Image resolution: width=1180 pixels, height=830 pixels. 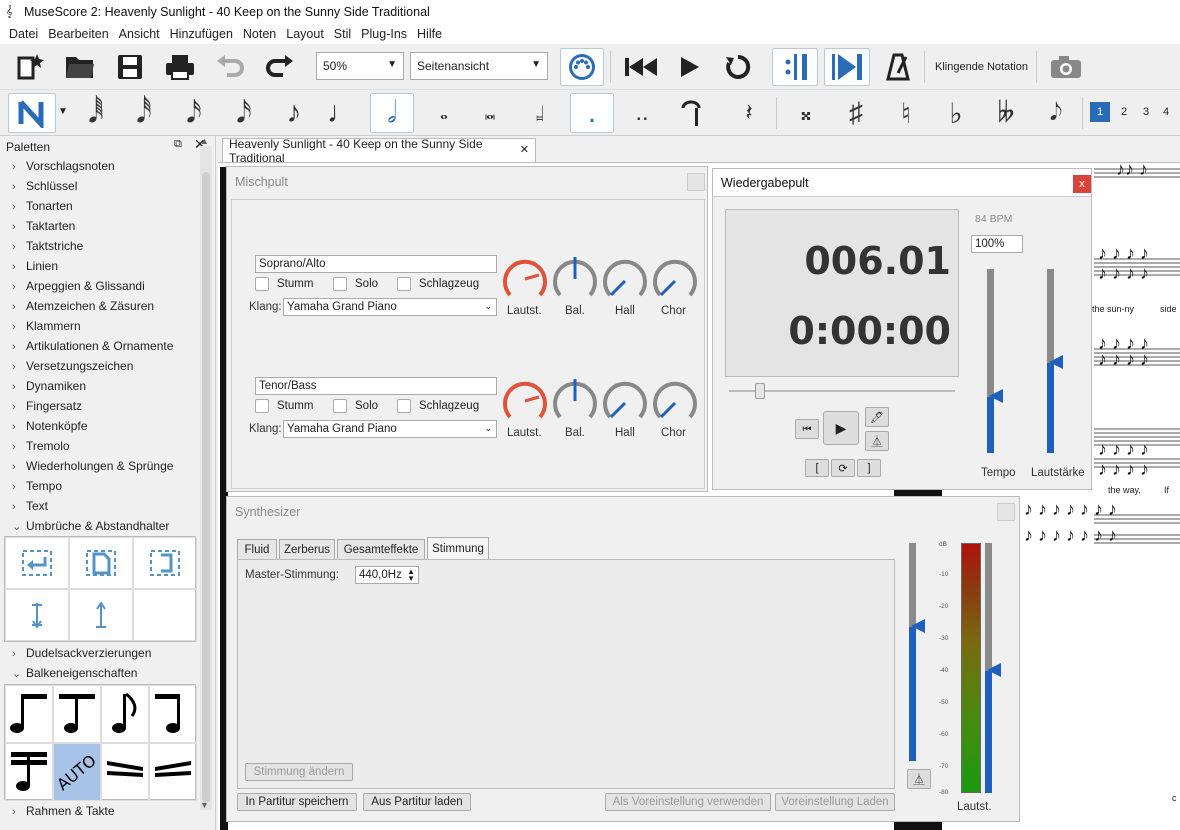 What do you see at coordinates (640, 67) in the screenshot?
I see `rewind-icon` at bounding box center [640, 67].